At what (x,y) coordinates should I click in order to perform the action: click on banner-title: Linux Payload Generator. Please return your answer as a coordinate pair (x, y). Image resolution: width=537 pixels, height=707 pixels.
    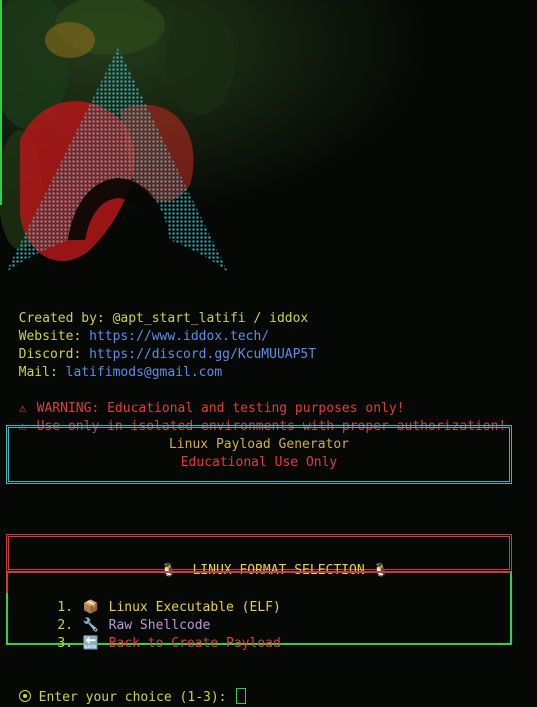
    Looking at the image, I should click on (258, 444).